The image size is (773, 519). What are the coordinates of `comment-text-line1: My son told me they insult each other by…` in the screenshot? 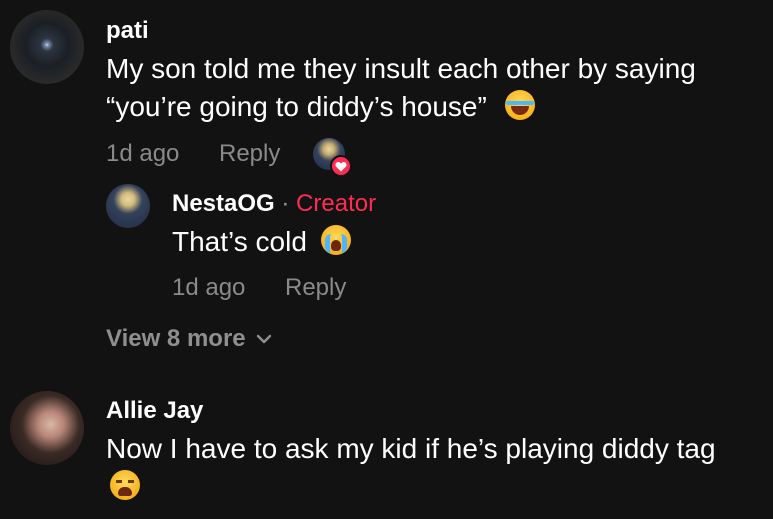 It's located at (401, 68).